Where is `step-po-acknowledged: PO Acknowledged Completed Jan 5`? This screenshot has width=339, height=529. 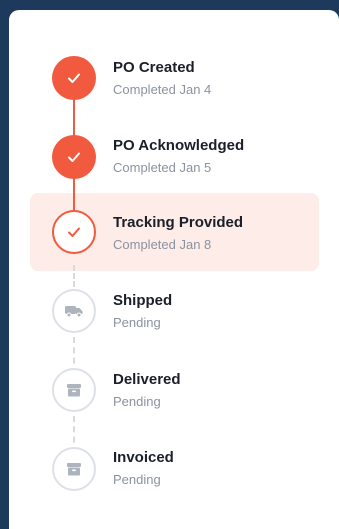
step-po-acknowledged: PO Acknowledged Completed Jan 5 is located at coordinates (178, 156).